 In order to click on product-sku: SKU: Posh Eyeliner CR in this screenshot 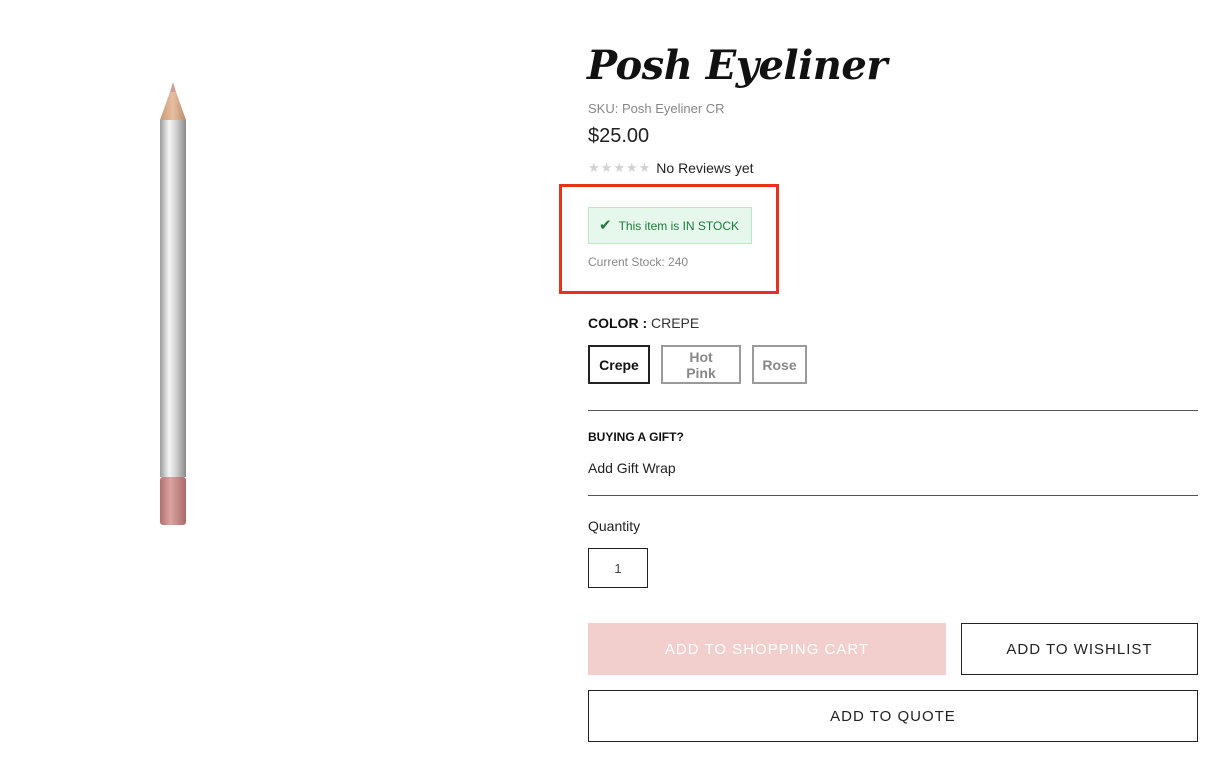, I will do `click(656, 108)`.